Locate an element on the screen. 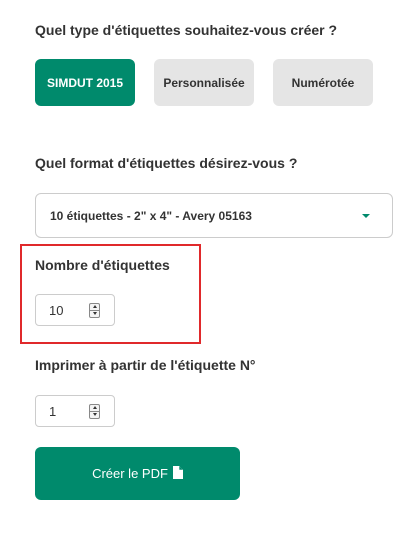 The width and height of the screenshot is (420, 533). start-label-spinner is located at coordinates (94, 411).